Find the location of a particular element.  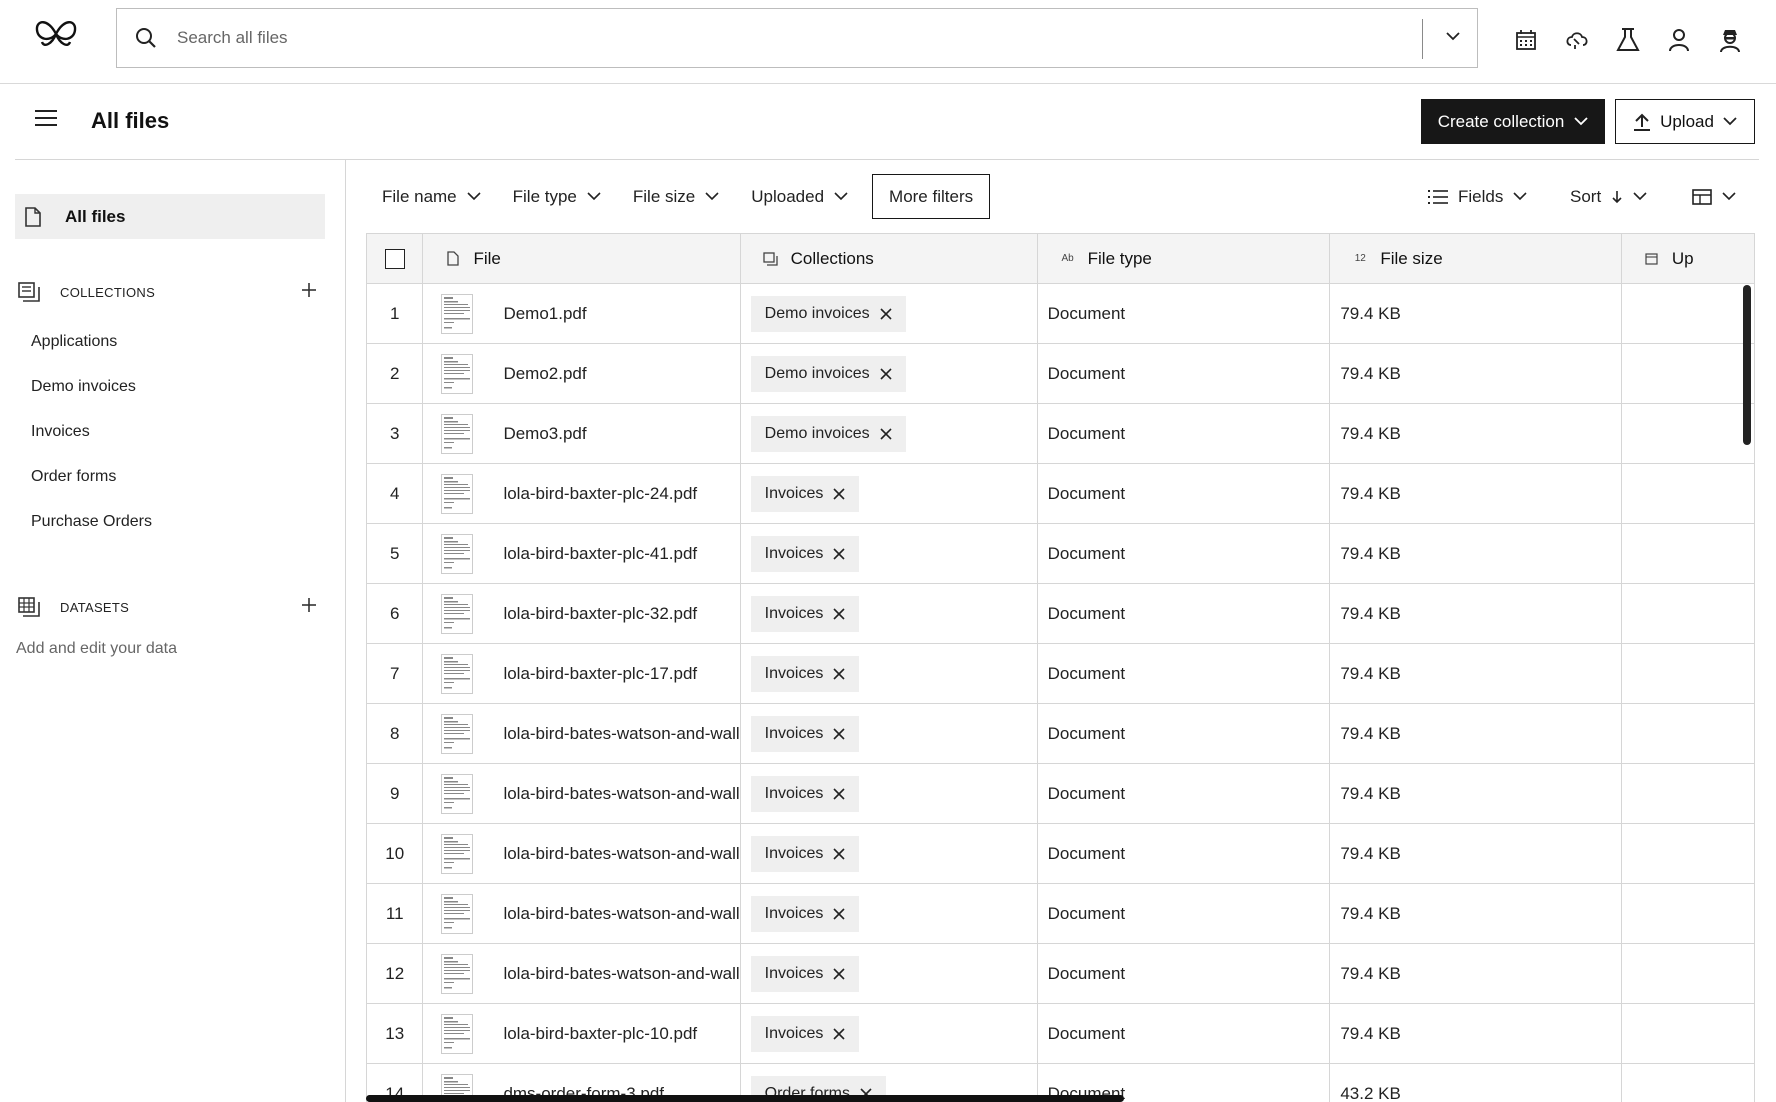

table-row: 1 Demo1.pdf Demo invoices Document 79.4 KB is located at coordinates (1061, 313).